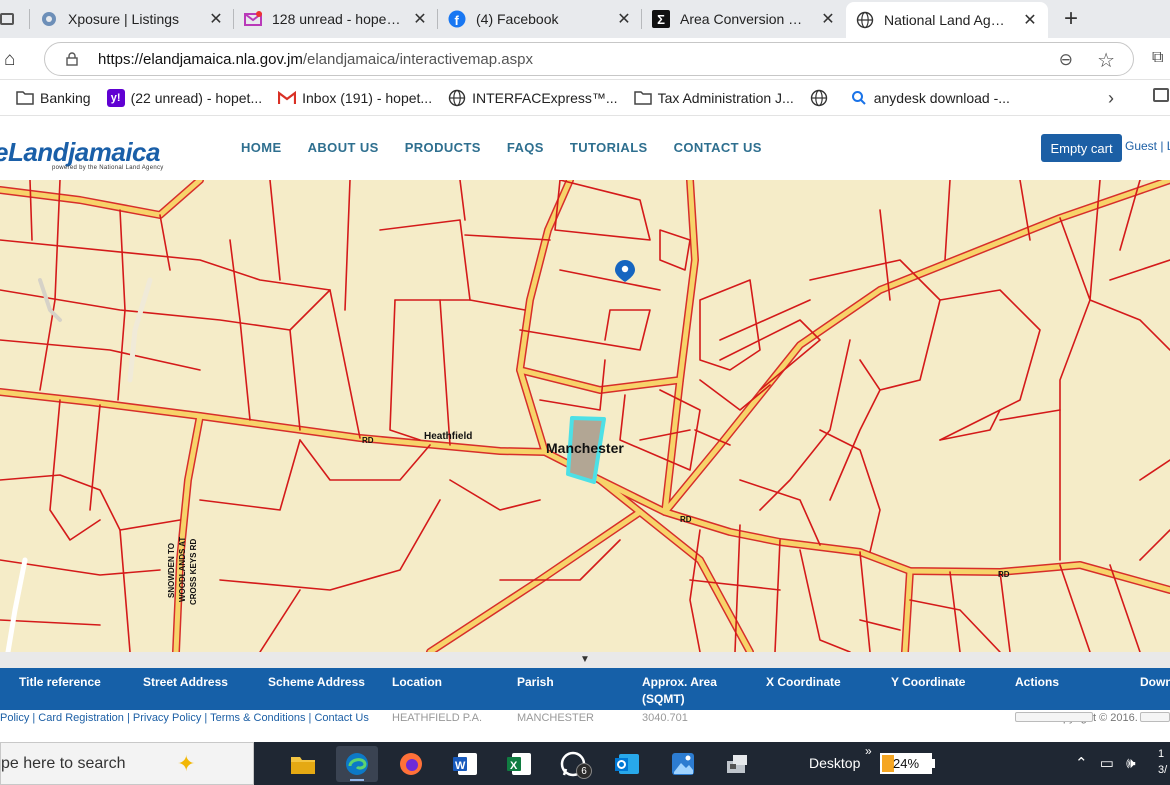 Image resolution: width=1170 pixels, height=785 pixels. What do you see at coordinates (343, 147) in the screenshot?
I see `nav-about-us: ABOUT US` at bounding box center [343, 147].